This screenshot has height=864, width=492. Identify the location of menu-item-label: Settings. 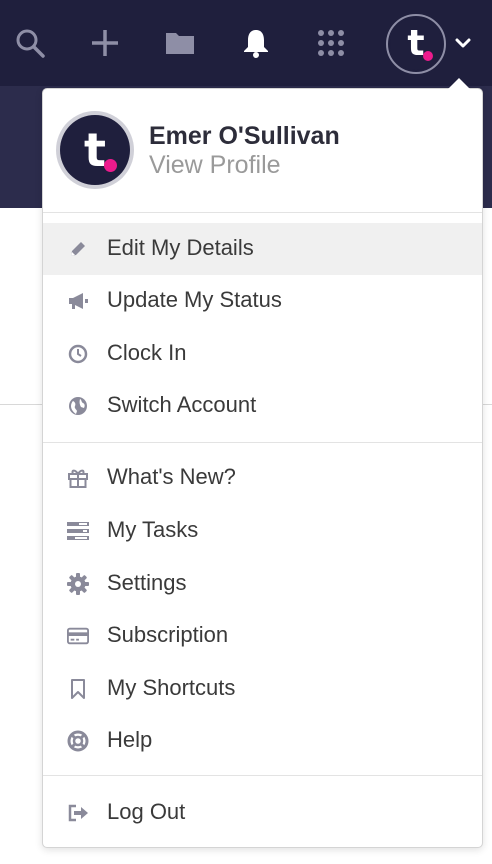
(147, 582).